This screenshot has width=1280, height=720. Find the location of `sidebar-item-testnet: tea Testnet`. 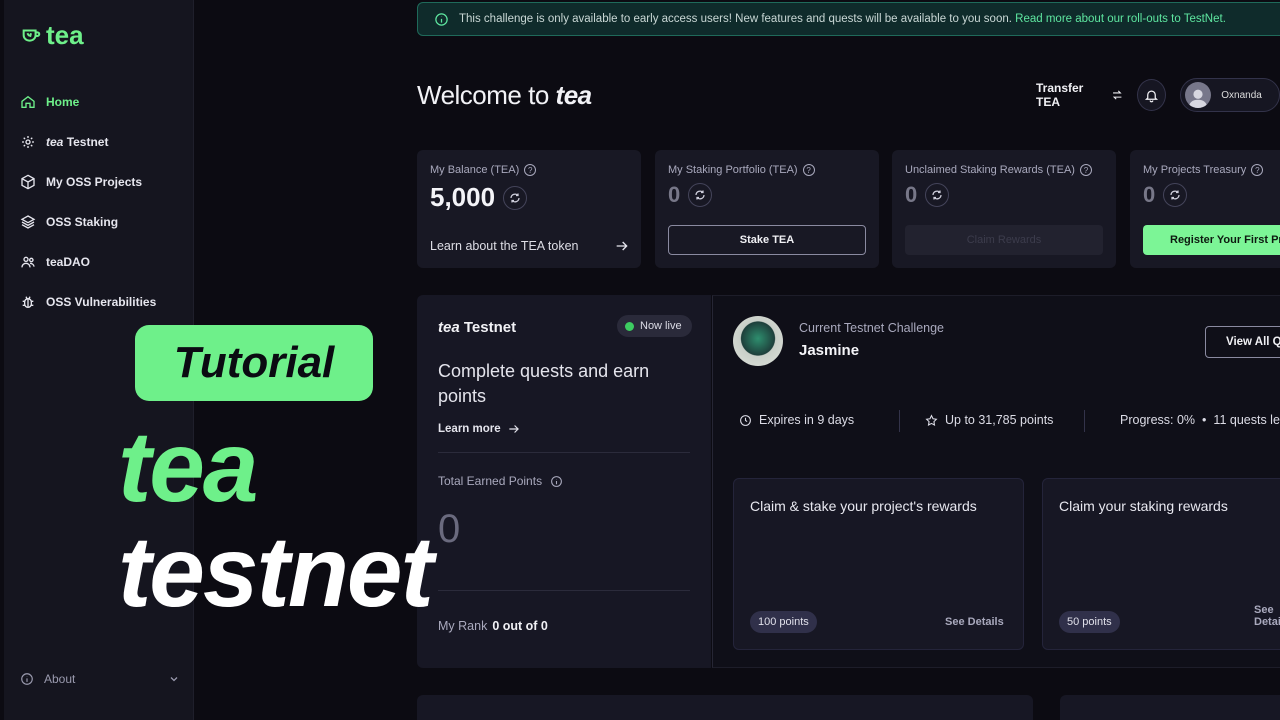

sidebar-item-testnet: tea Testnet is located at coordinates (105, 142).